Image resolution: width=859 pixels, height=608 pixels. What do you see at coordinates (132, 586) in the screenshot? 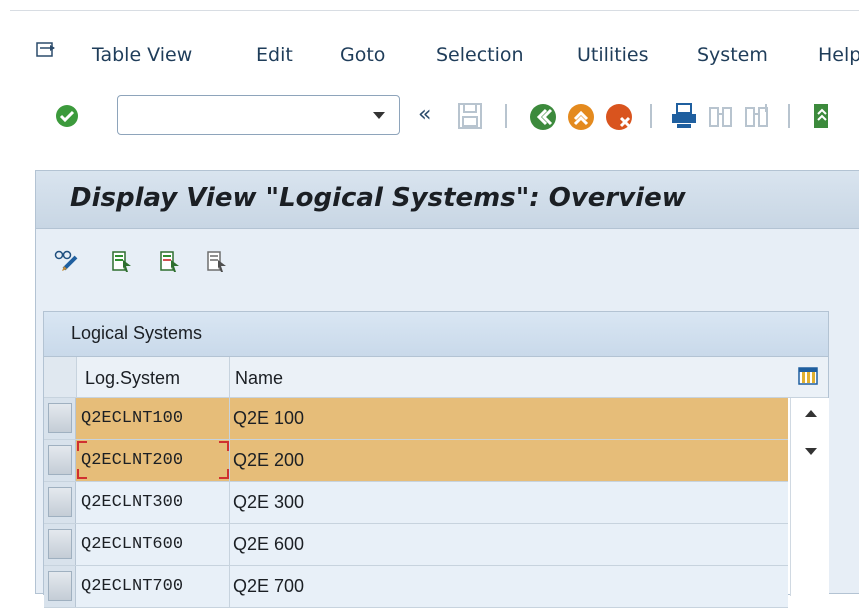
I see `cell-log-system: Q2ECLNT700` at bounding box center [132, 586].